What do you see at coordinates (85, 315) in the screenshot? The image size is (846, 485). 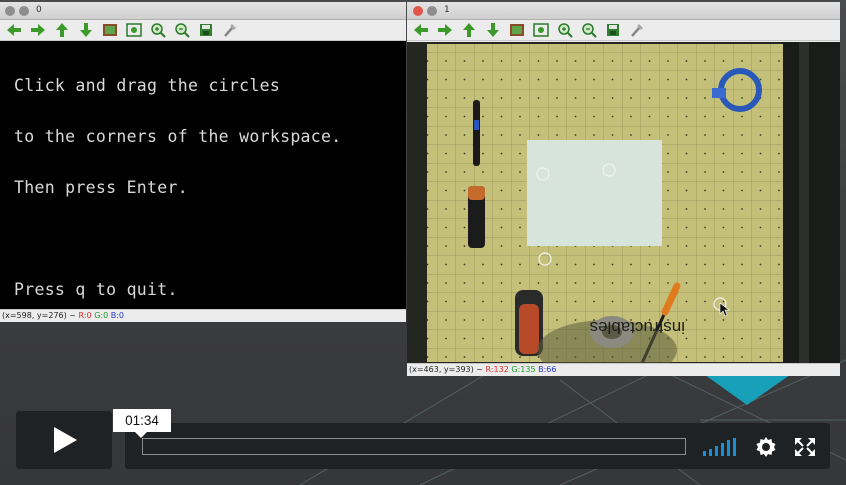 I see `status-red: R:0` at bounding box center [85, 315].